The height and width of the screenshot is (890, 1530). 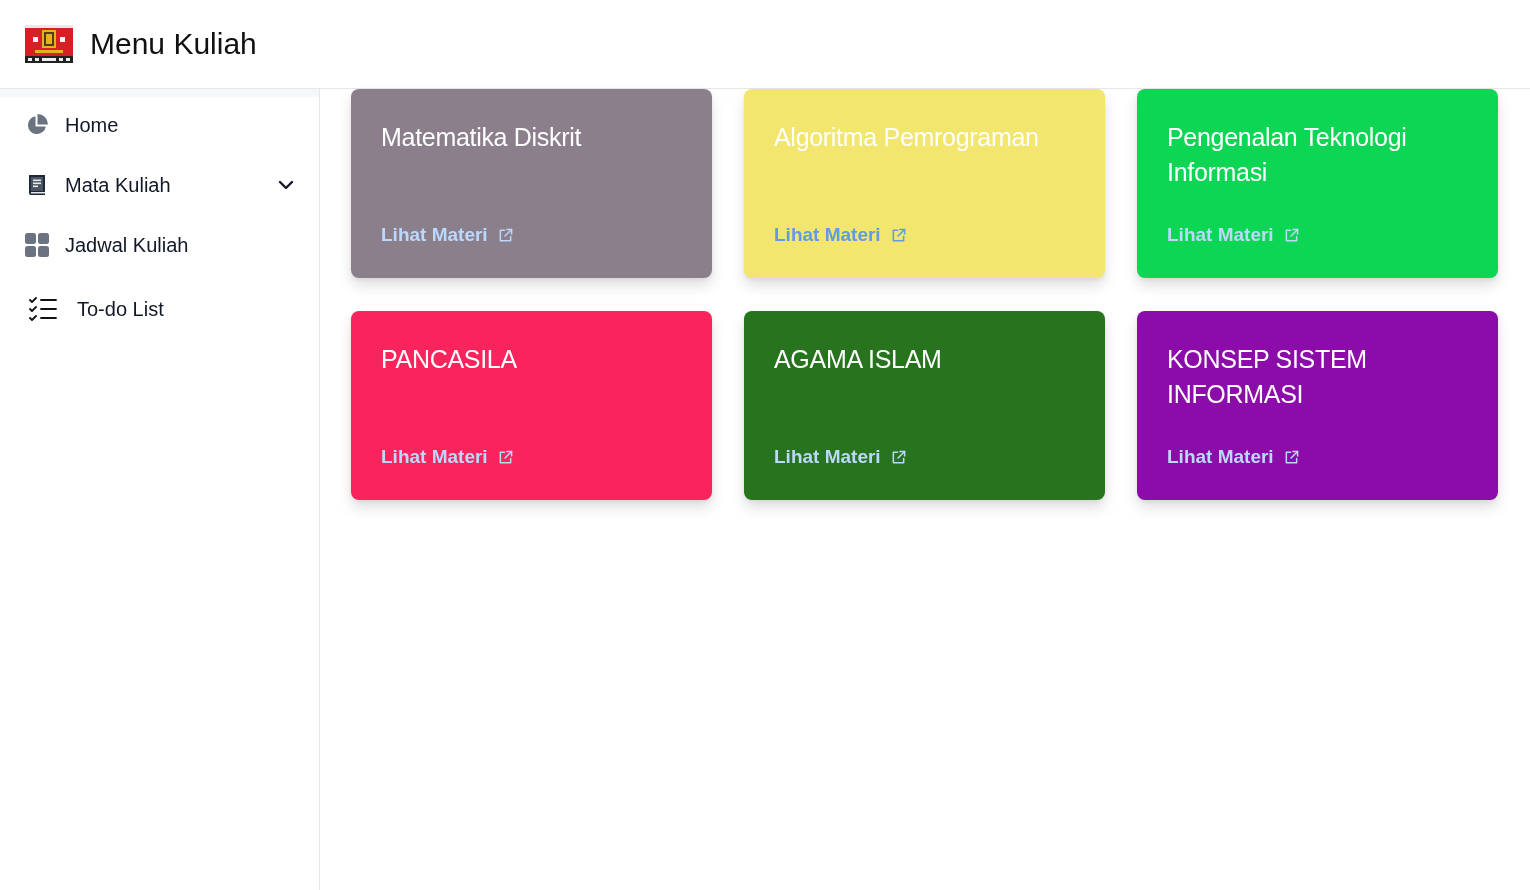 What do you see at coordinates (159, 125) in the screenshot?
I see `sidebar-item: Home` at bounding box center [159, 125].